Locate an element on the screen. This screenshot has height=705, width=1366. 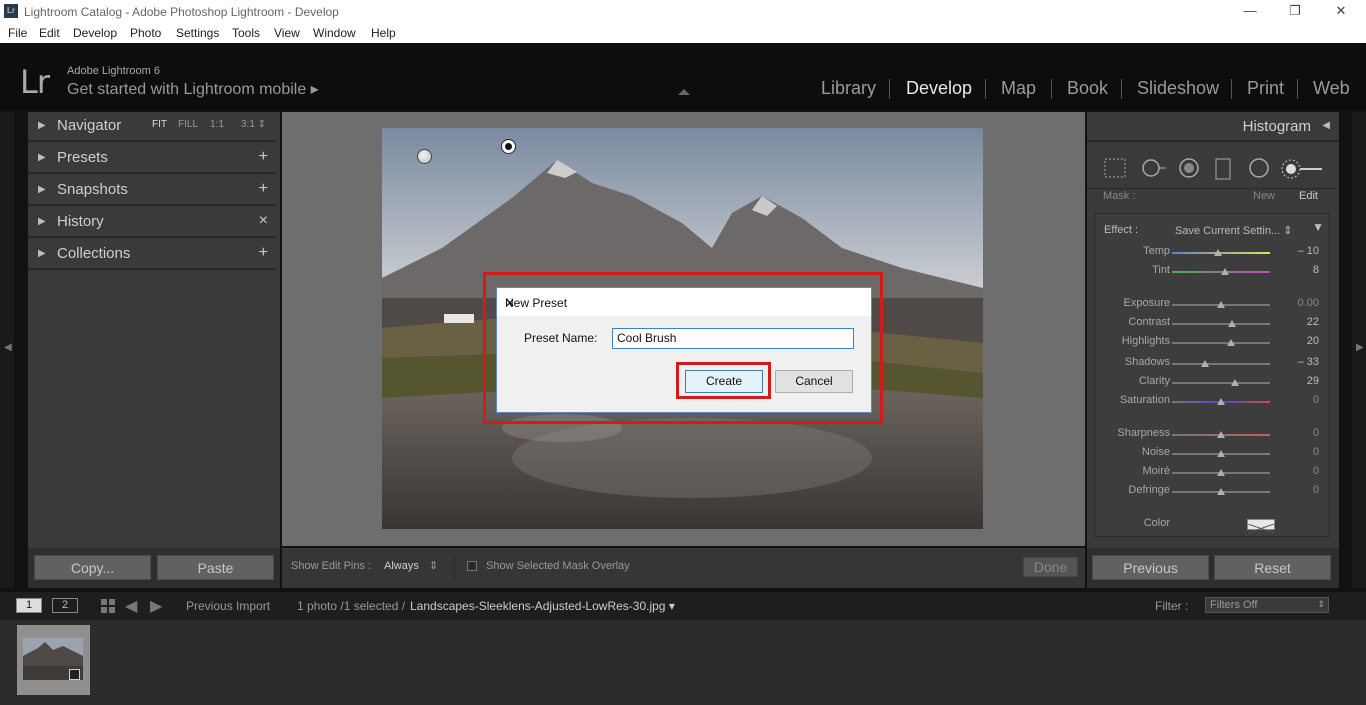
dialog-close-icon: ✕ is located at coordinates (684, 303).